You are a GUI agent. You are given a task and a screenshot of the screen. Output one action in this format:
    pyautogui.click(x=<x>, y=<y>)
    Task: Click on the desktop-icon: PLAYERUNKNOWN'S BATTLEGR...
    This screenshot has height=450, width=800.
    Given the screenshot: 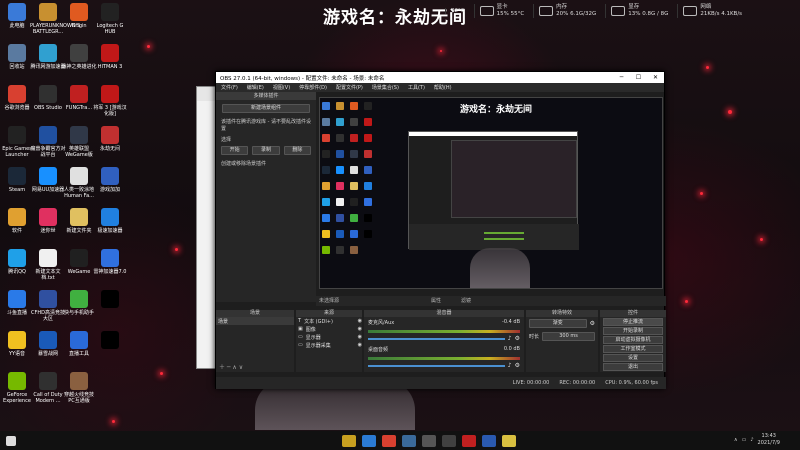 What is the action you would take?
    pyautogui.click(x=55, y=19)
    